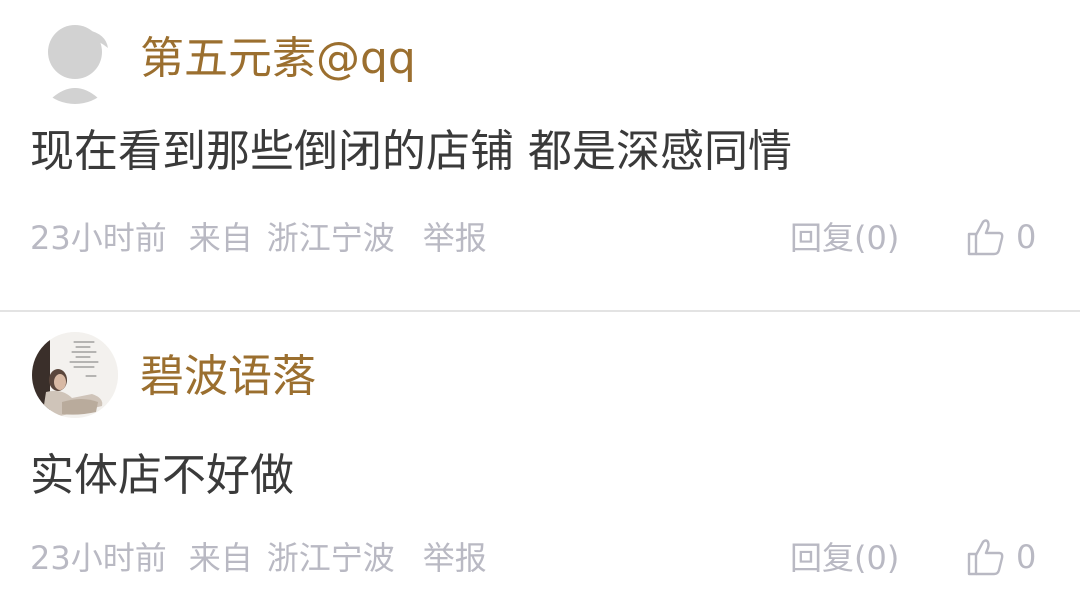 The image size is (1080, 601). Describe the element at coordinates (278, 59) in the screenshot. I see `username: 第五元素@qq` at that location.